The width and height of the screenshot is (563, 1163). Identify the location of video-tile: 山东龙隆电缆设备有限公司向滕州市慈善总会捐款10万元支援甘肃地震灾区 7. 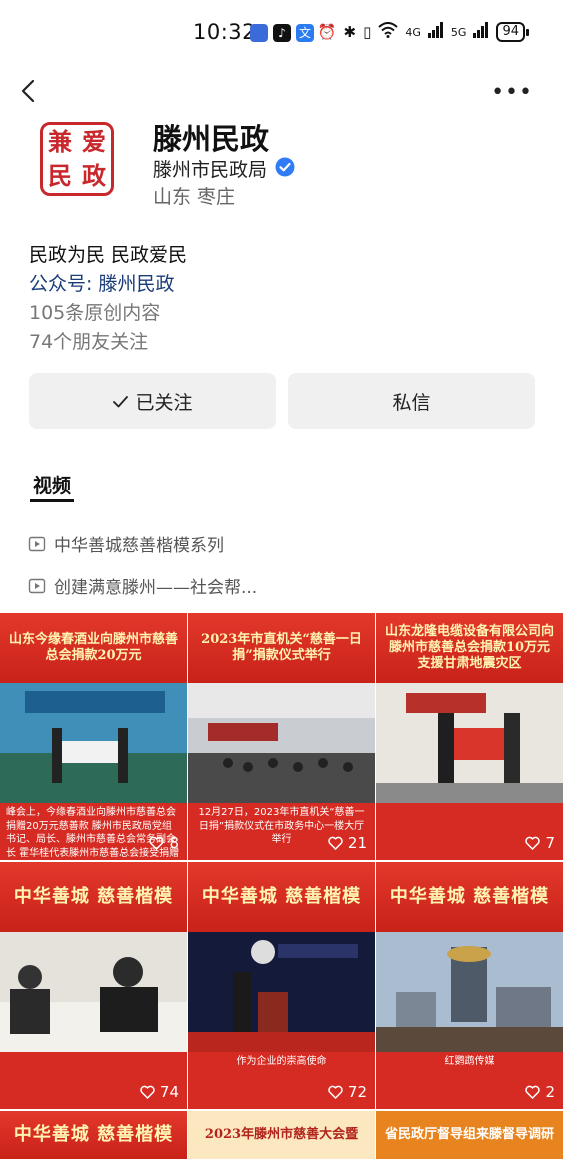
(469, 736).